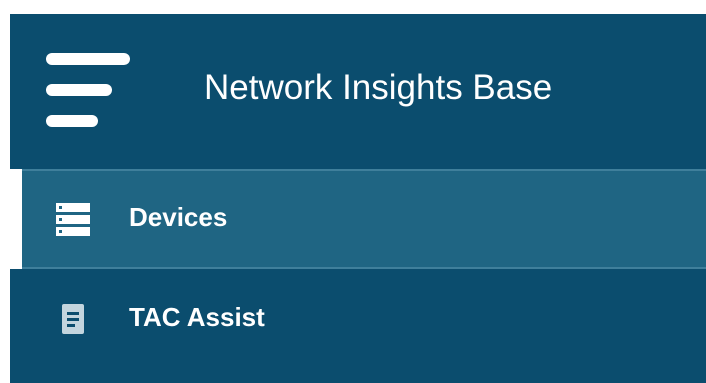 This screenshot has height=383, width=706. Describe the element at coordinates (79, 90) in the screenshot. I see `menu-bar-middle` at that location.